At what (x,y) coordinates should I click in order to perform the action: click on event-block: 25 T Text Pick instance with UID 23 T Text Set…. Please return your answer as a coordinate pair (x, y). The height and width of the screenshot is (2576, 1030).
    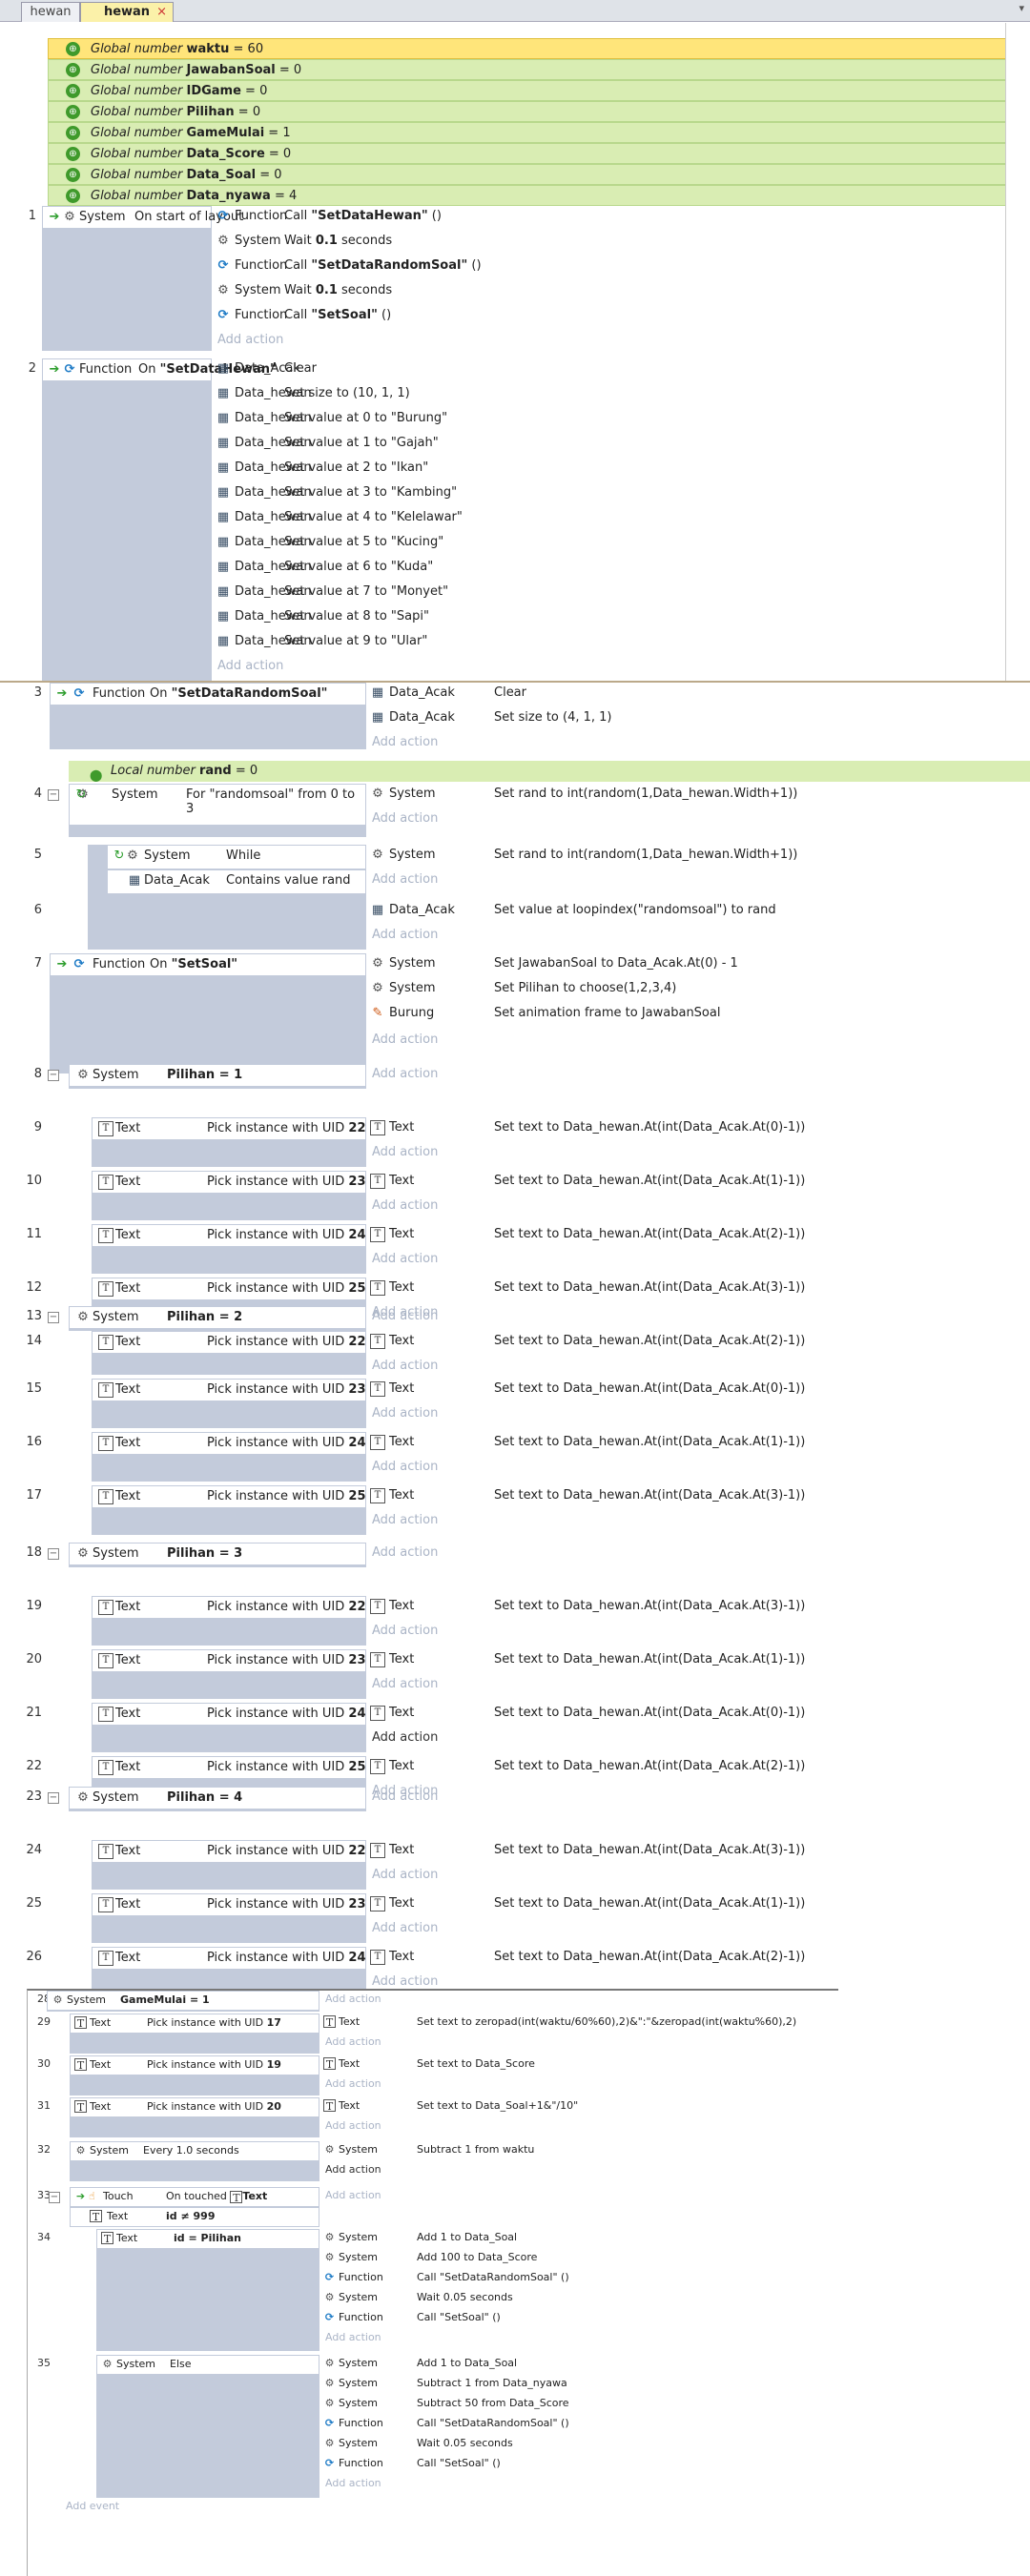
    Looking at the image, I should click on (515, 1918).